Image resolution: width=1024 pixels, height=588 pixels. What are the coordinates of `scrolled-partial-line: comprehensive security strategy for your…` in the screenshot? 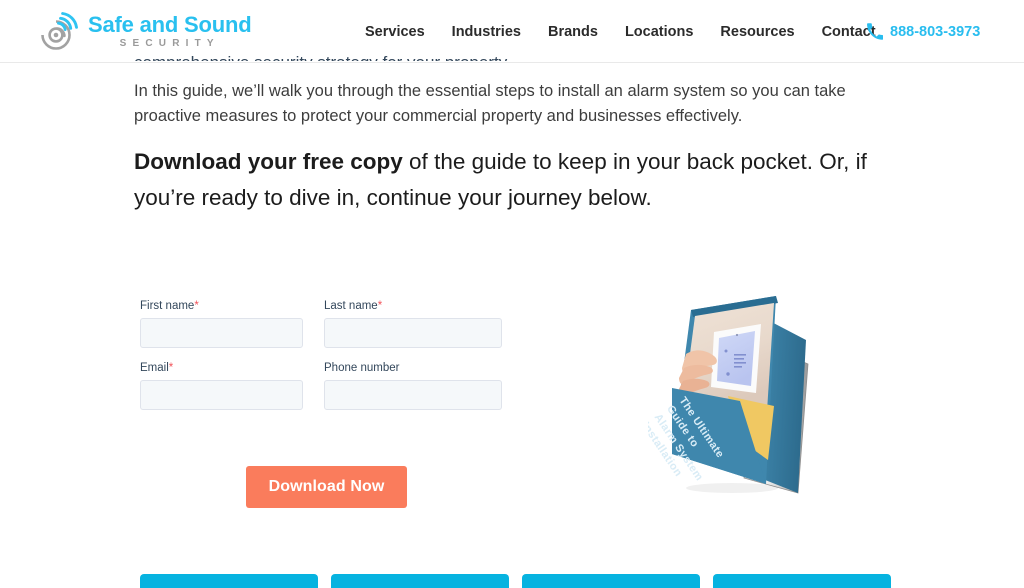 It's located at (524, 56).